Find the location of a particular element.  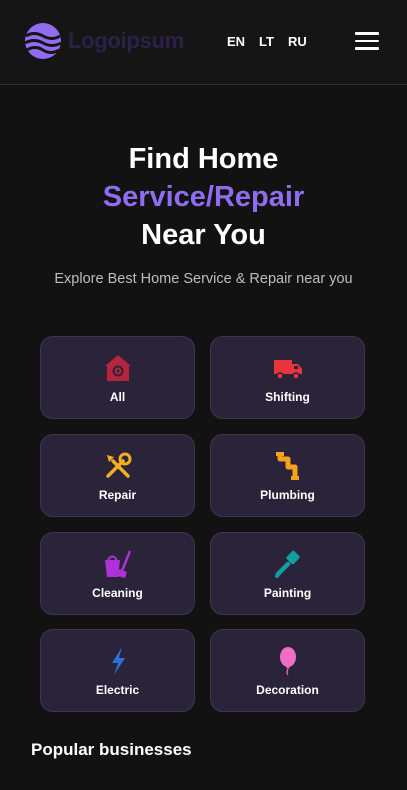

pipe-icon is located at coordinates (287, 466).